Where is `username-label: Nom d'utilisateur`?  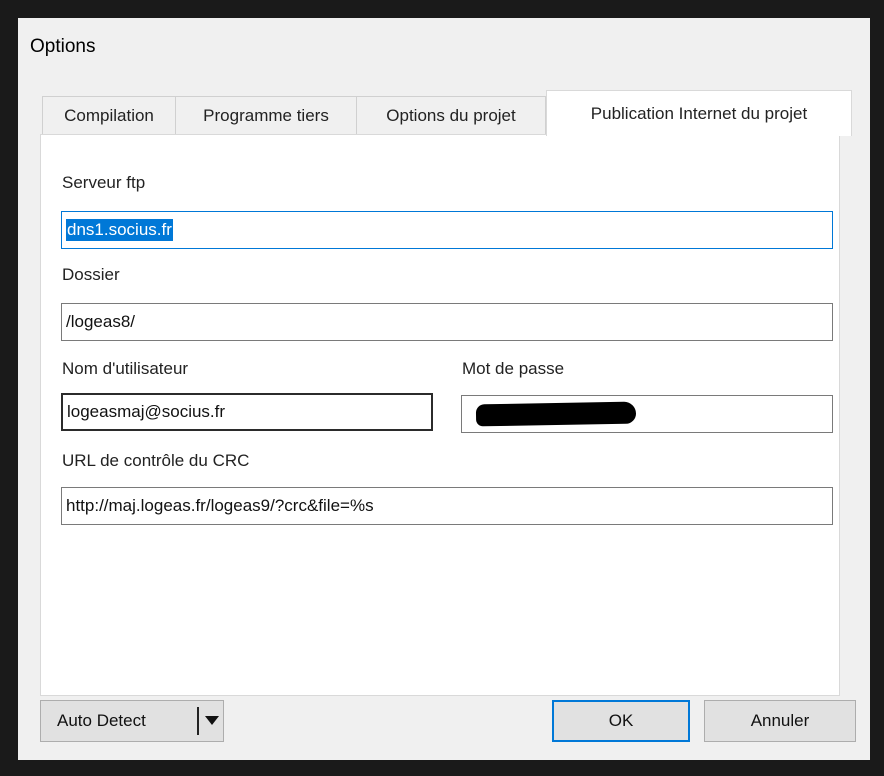 username-label: Nom d'utilisateur is located at coordinates (125, 368).